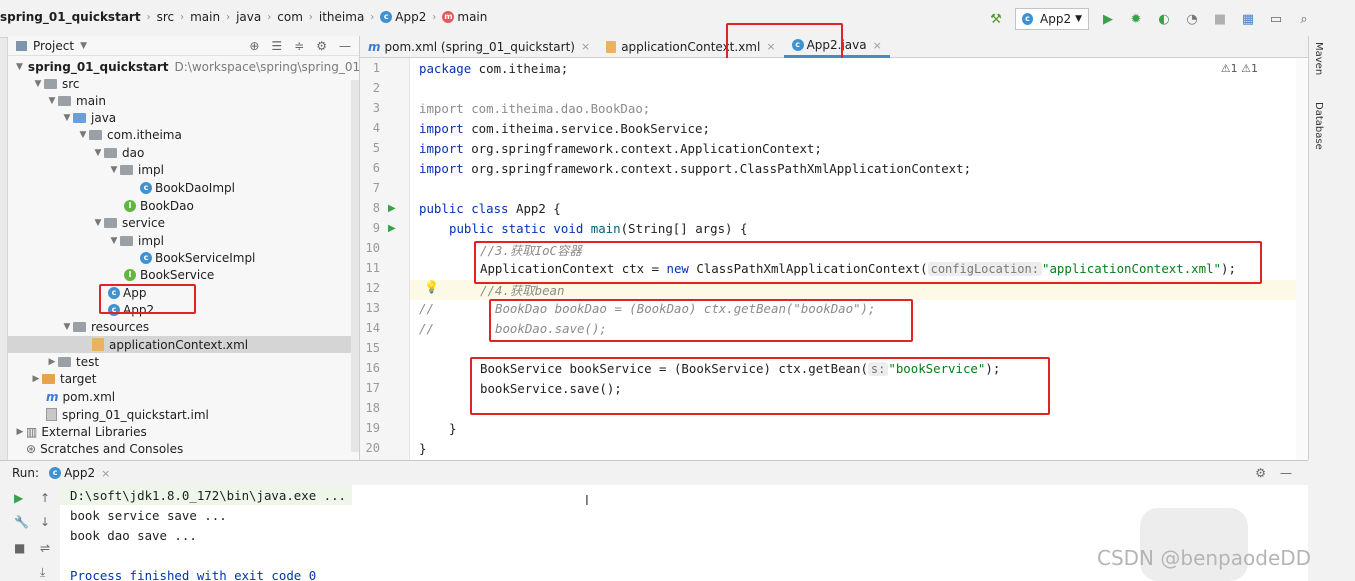 The height and width of the screenshot is (581, 1355). What do you see at coordinates (372, 288) in the screenshot?
I see `line-number: 12` at bounding box center [372, 288].